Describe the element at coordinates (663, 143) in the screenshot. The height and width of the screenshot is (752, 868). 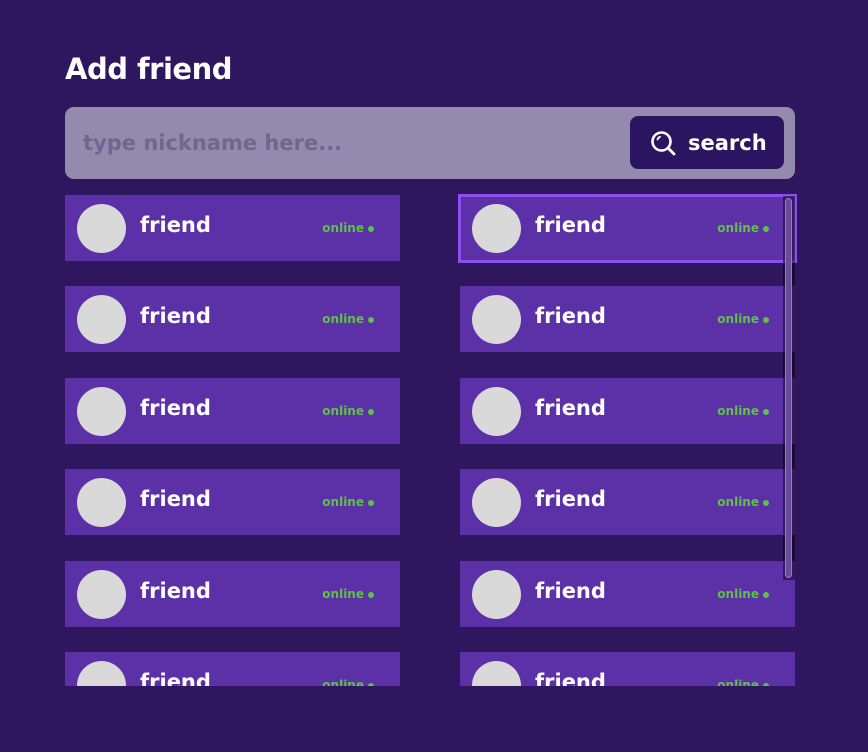
I see `search-icon` at that location.